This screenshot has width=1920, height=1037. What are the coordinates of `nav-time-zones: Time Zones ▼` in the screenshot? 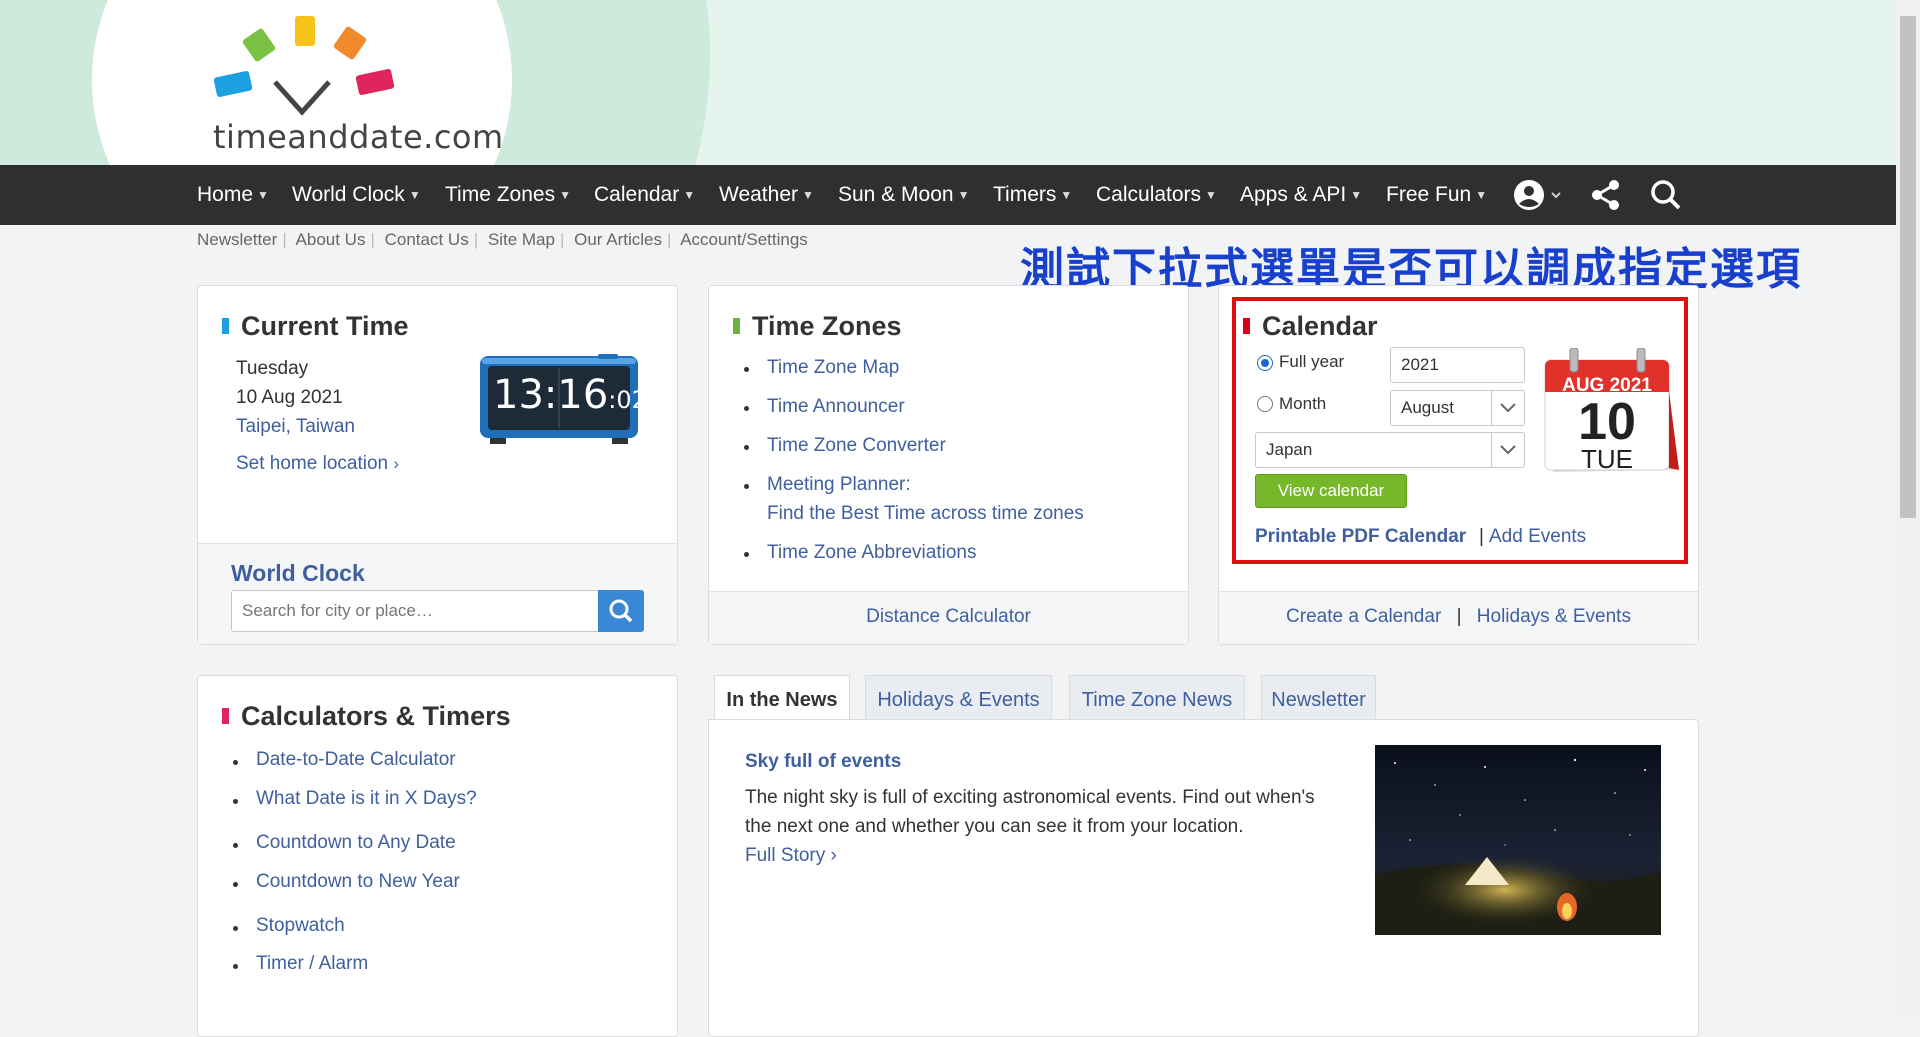 It's located at (508, 195).